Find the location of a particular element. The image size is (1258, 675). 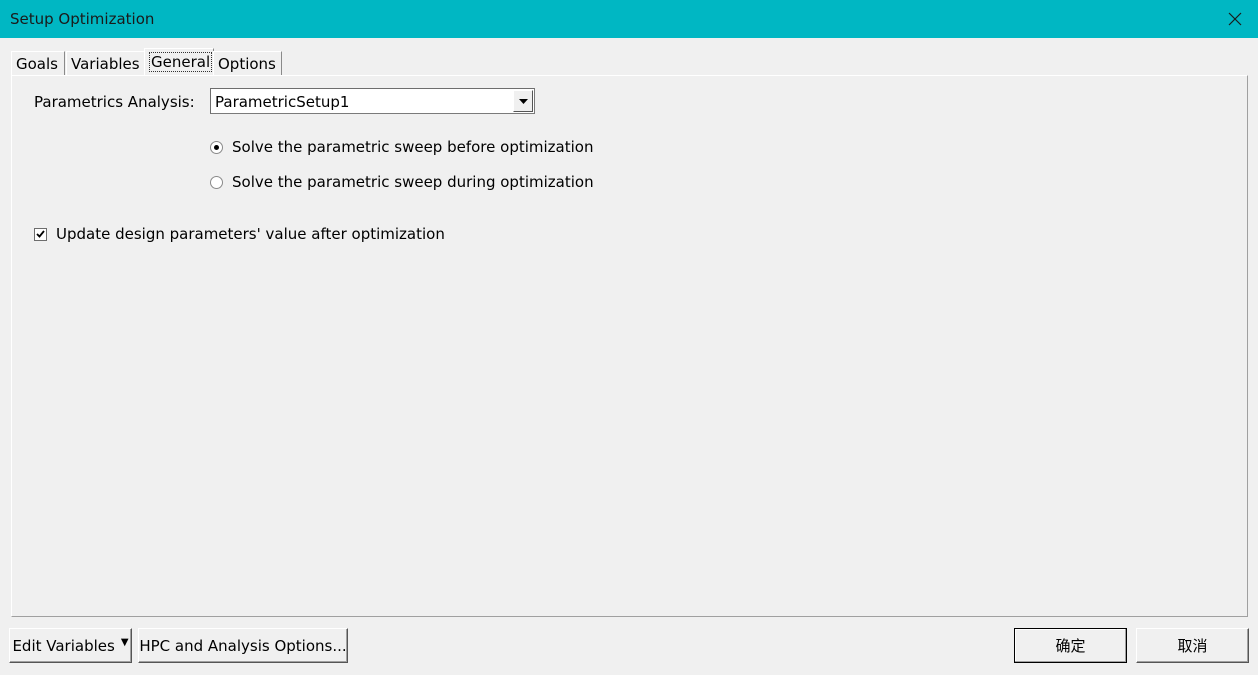

parametrics-analysis-value: ParametricSetup1 is located at coordinates (282, 102).